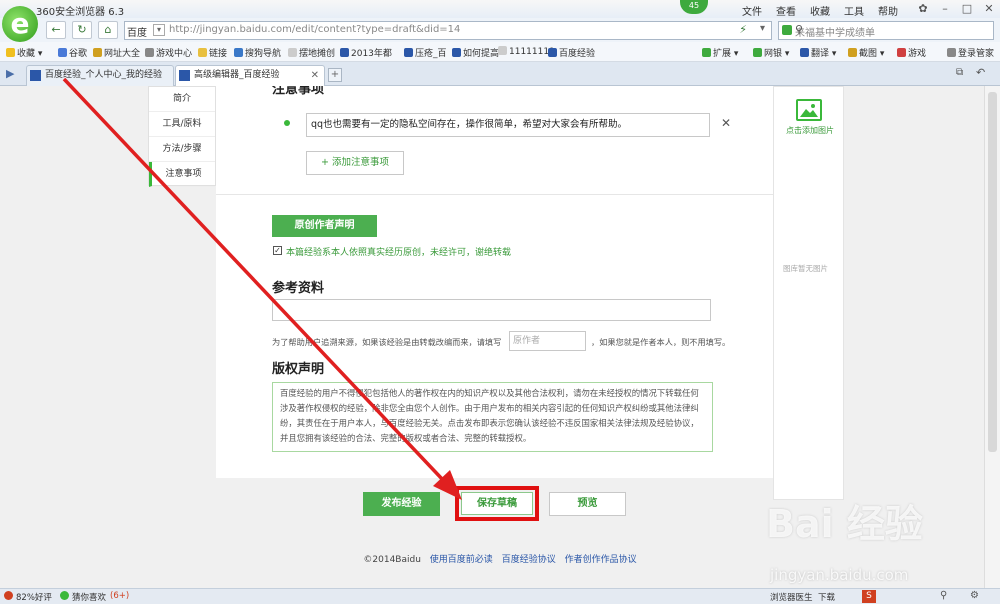  Describe the element at coordinates (869, 596) in the screenshot. I see `sogou-ime-icon: S` at that location.